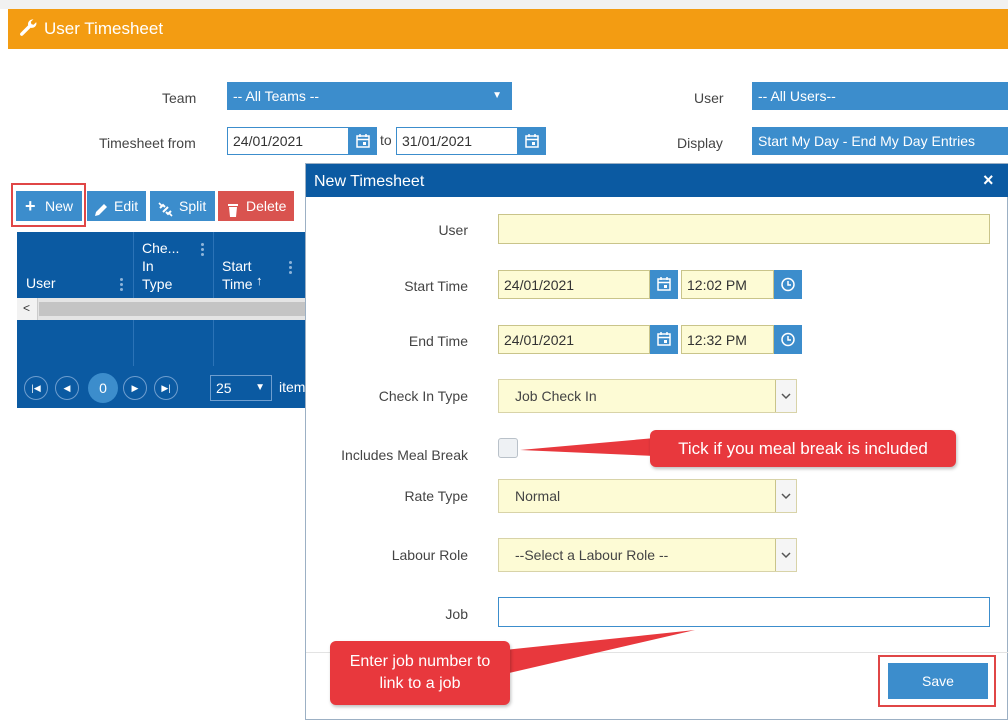  I want to click on edit-button: Edit, so click(116, 206).